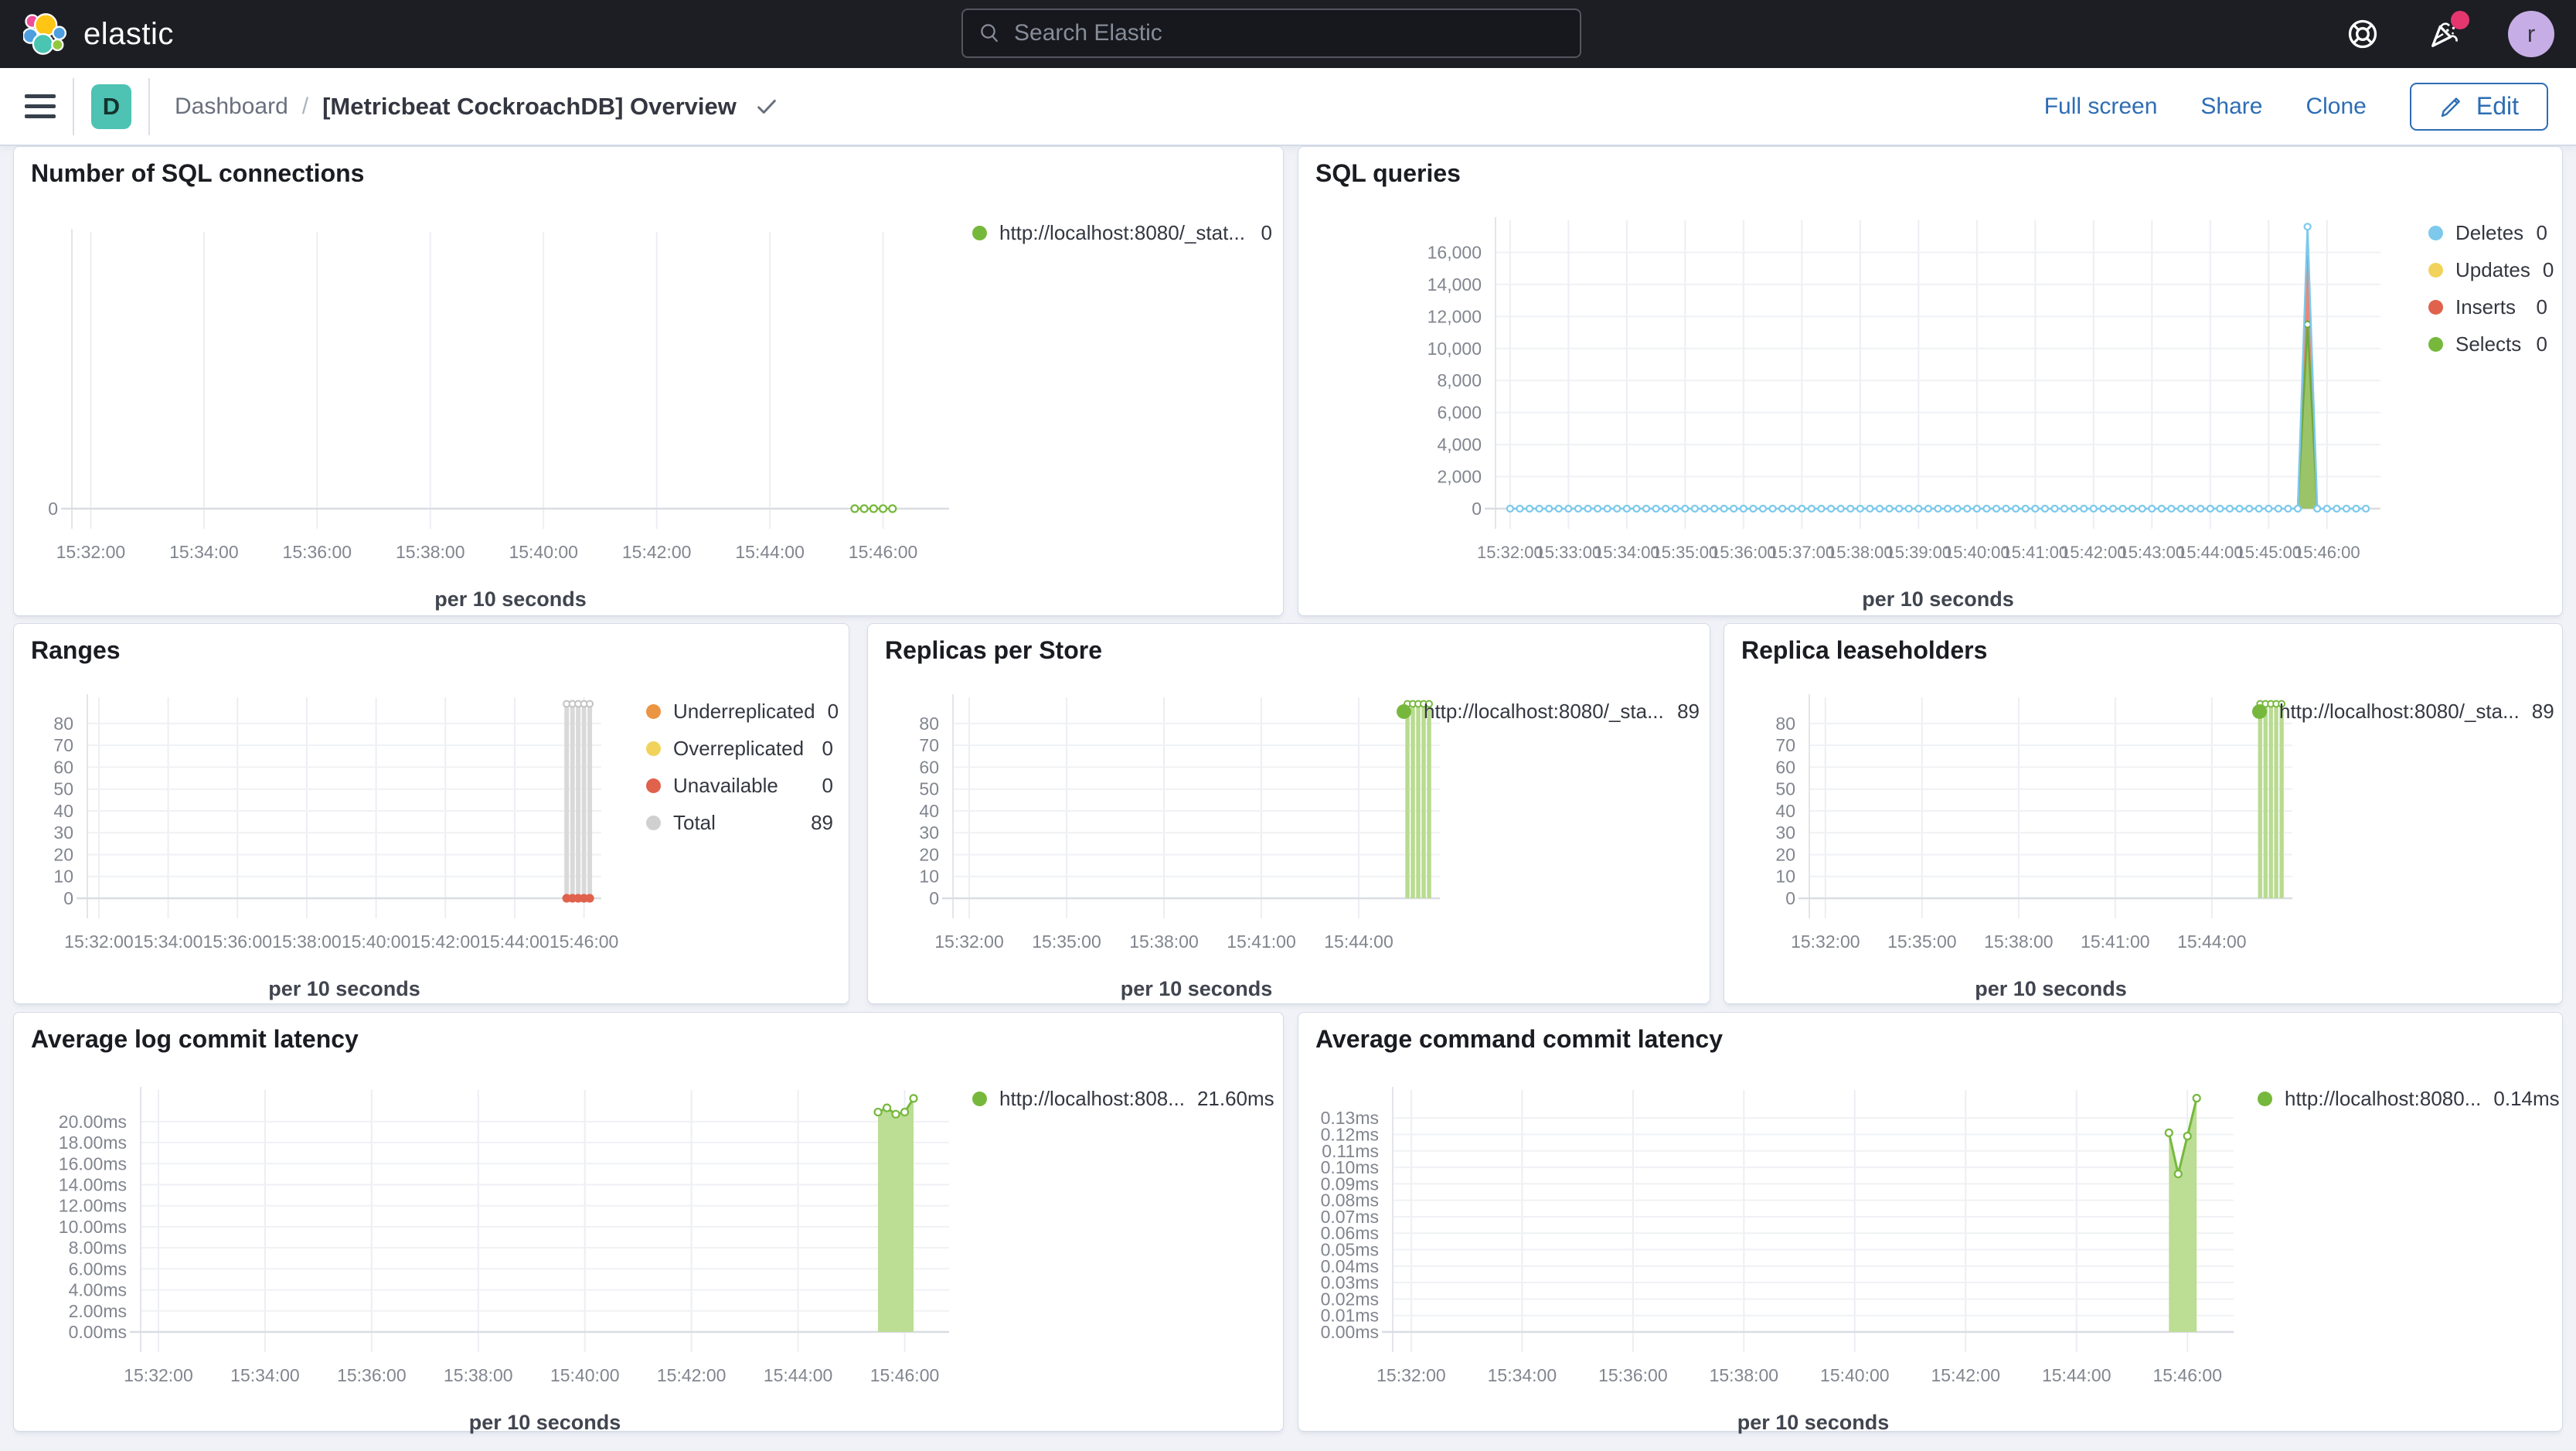 This screenshot has width=2576, height=1451. Describe the element at coordinates (739, 749) in the screenshot. I see `legend-item: Overreplicated 0` at that location.